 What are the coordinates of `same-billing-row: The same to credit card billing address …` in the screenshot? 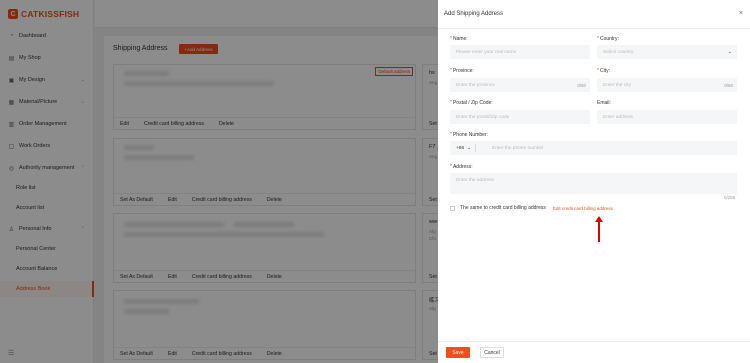 It's located at (531, 208).